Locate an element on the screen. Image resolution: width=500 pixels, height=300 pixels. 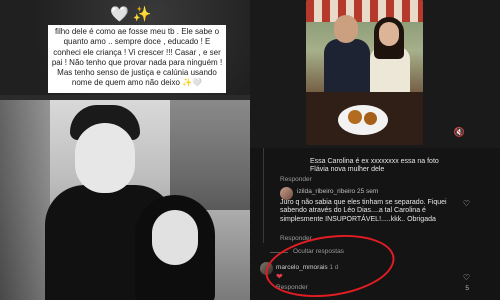
photo-woman is located at coordinates (389, 54).